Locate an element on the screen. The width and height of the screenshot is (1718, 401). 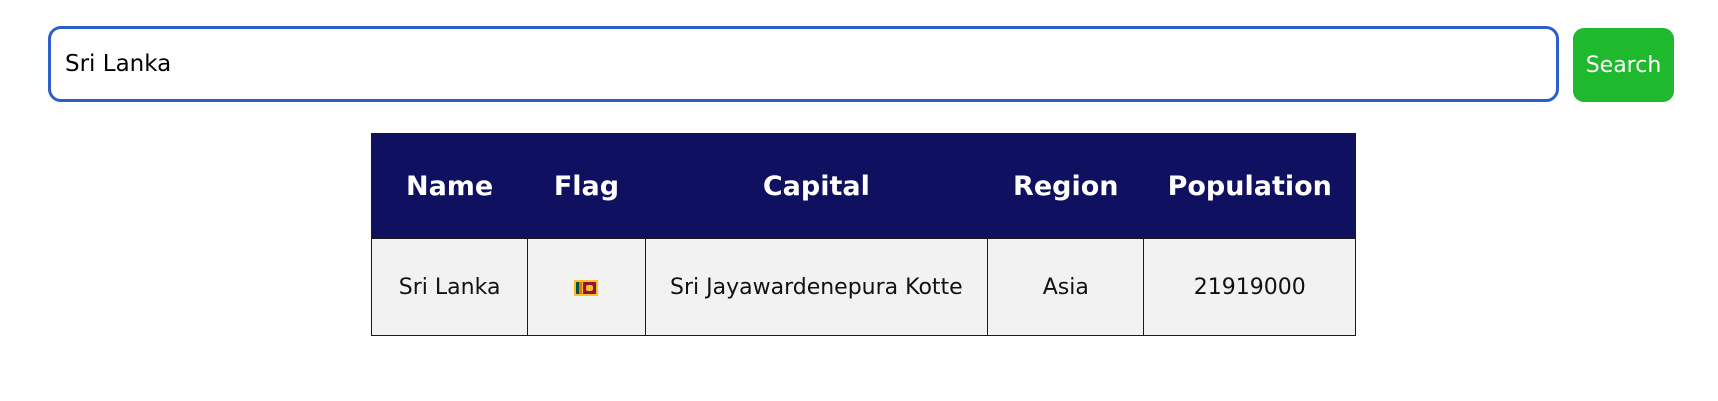
header-region: Region is located at coordinates (1066, 186).